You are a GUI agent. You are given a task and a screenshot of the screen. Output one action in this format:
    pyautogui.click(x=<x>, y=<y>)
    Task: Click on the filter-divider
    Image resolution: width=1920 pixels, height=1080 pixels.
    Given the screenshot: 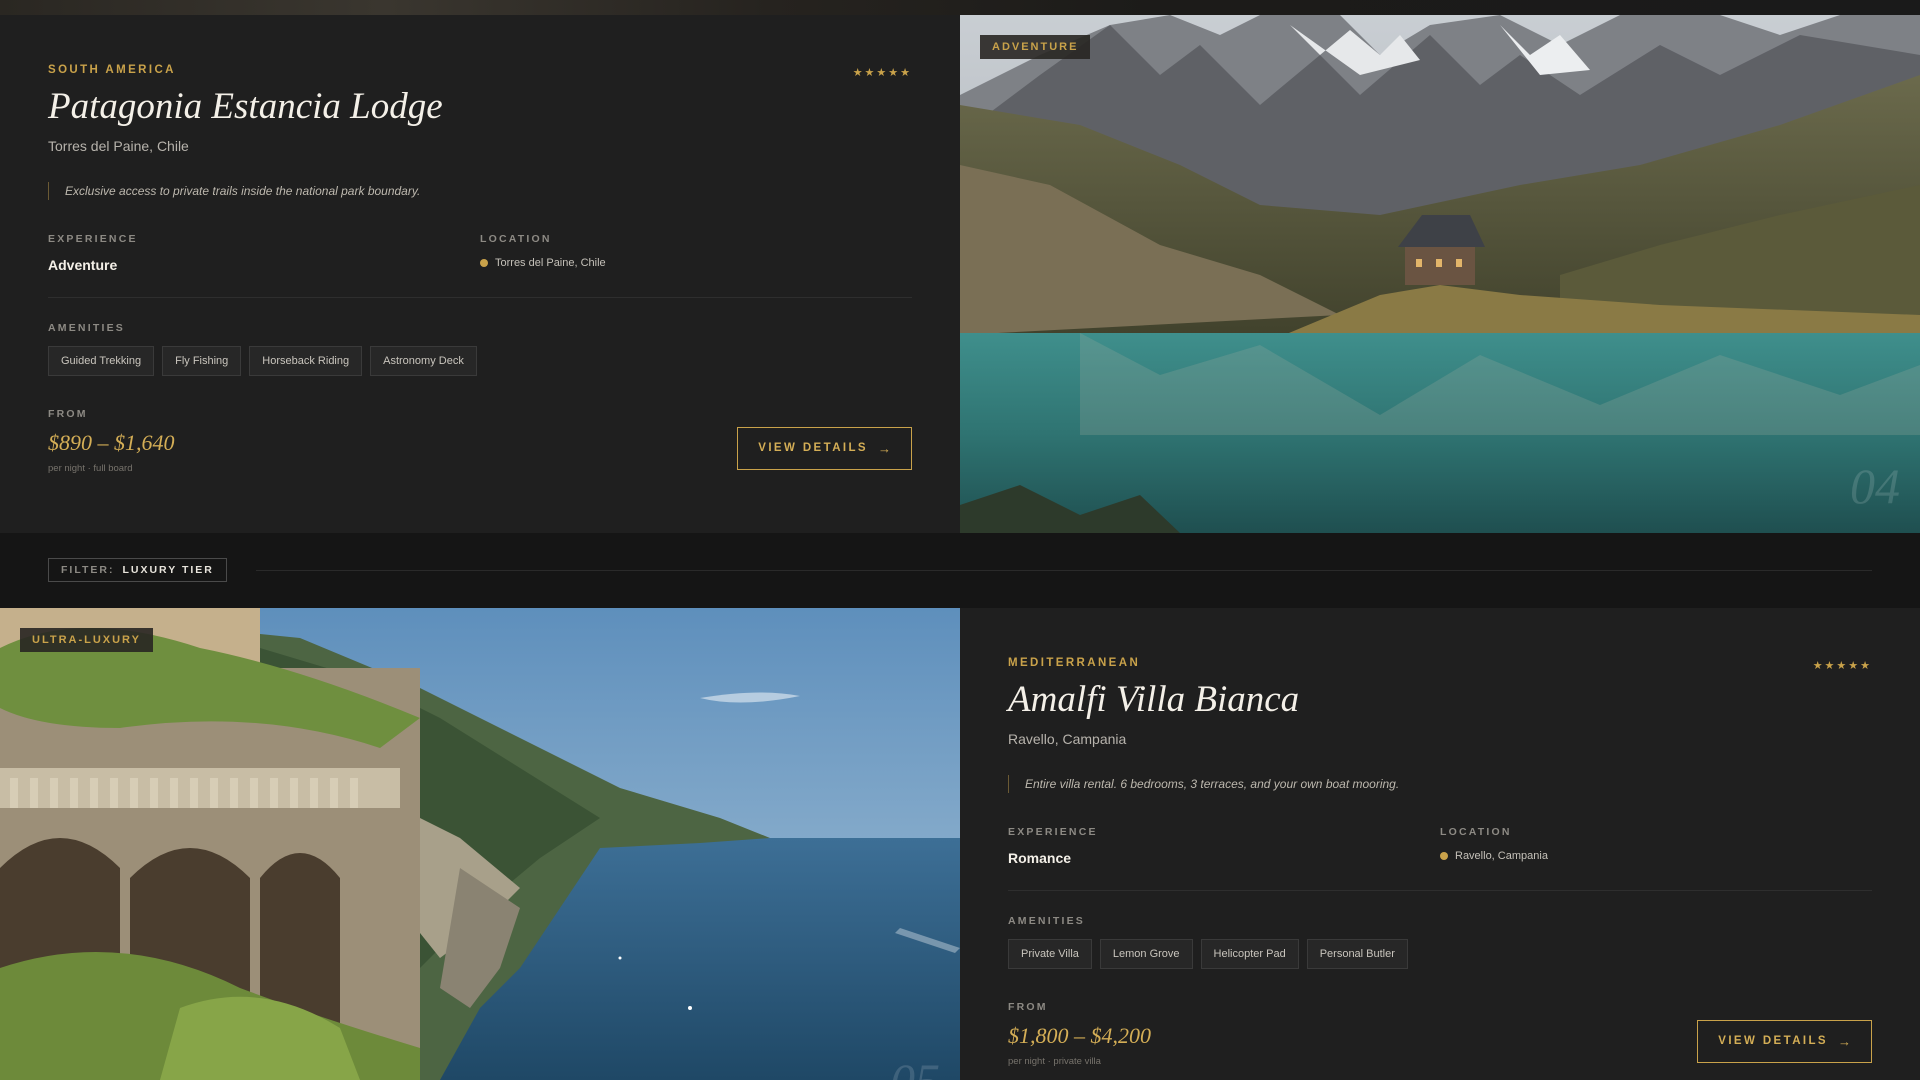 What is the action you would take?
    pyautogui.click(x=1064, y=570)
    